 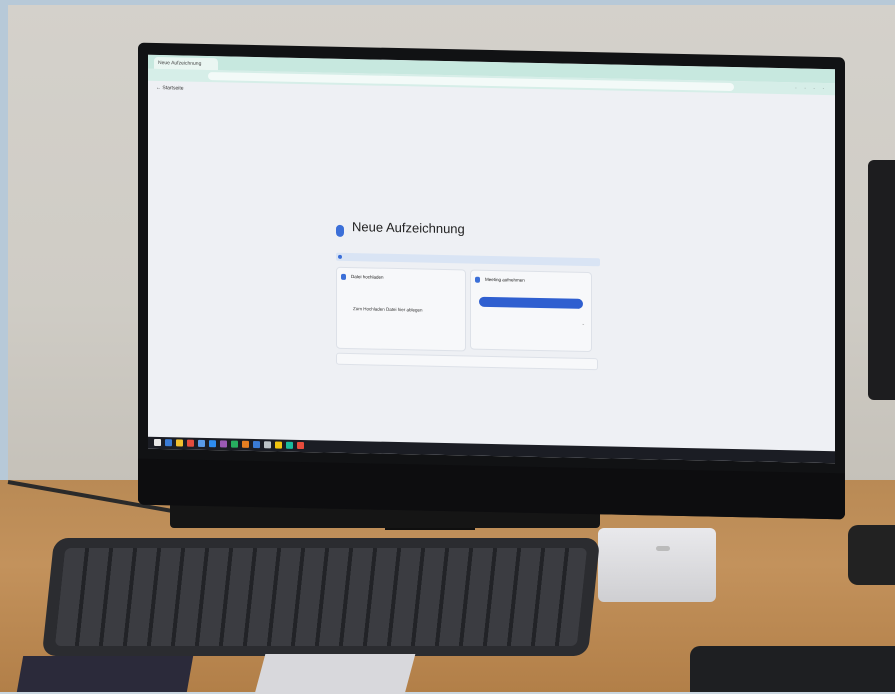 What do you see at coordinates (531, 311) in the screenshot?
I see `record-card: Meeting aufnehmen ⌄` at bounding box center [531, 311].